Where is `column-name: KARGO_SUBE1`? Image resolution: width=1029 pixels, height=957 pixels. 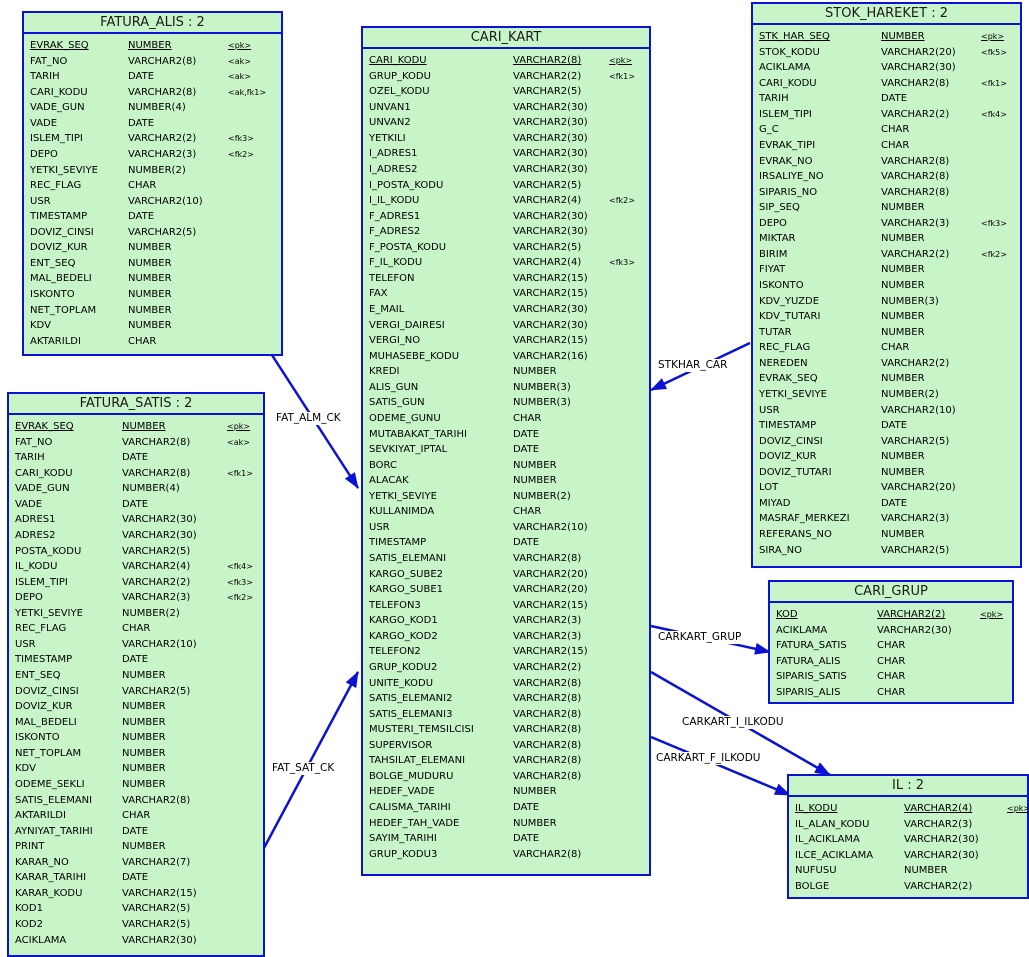 column-name: KARGO_SUBE1 is located at coordinates (406, 590).